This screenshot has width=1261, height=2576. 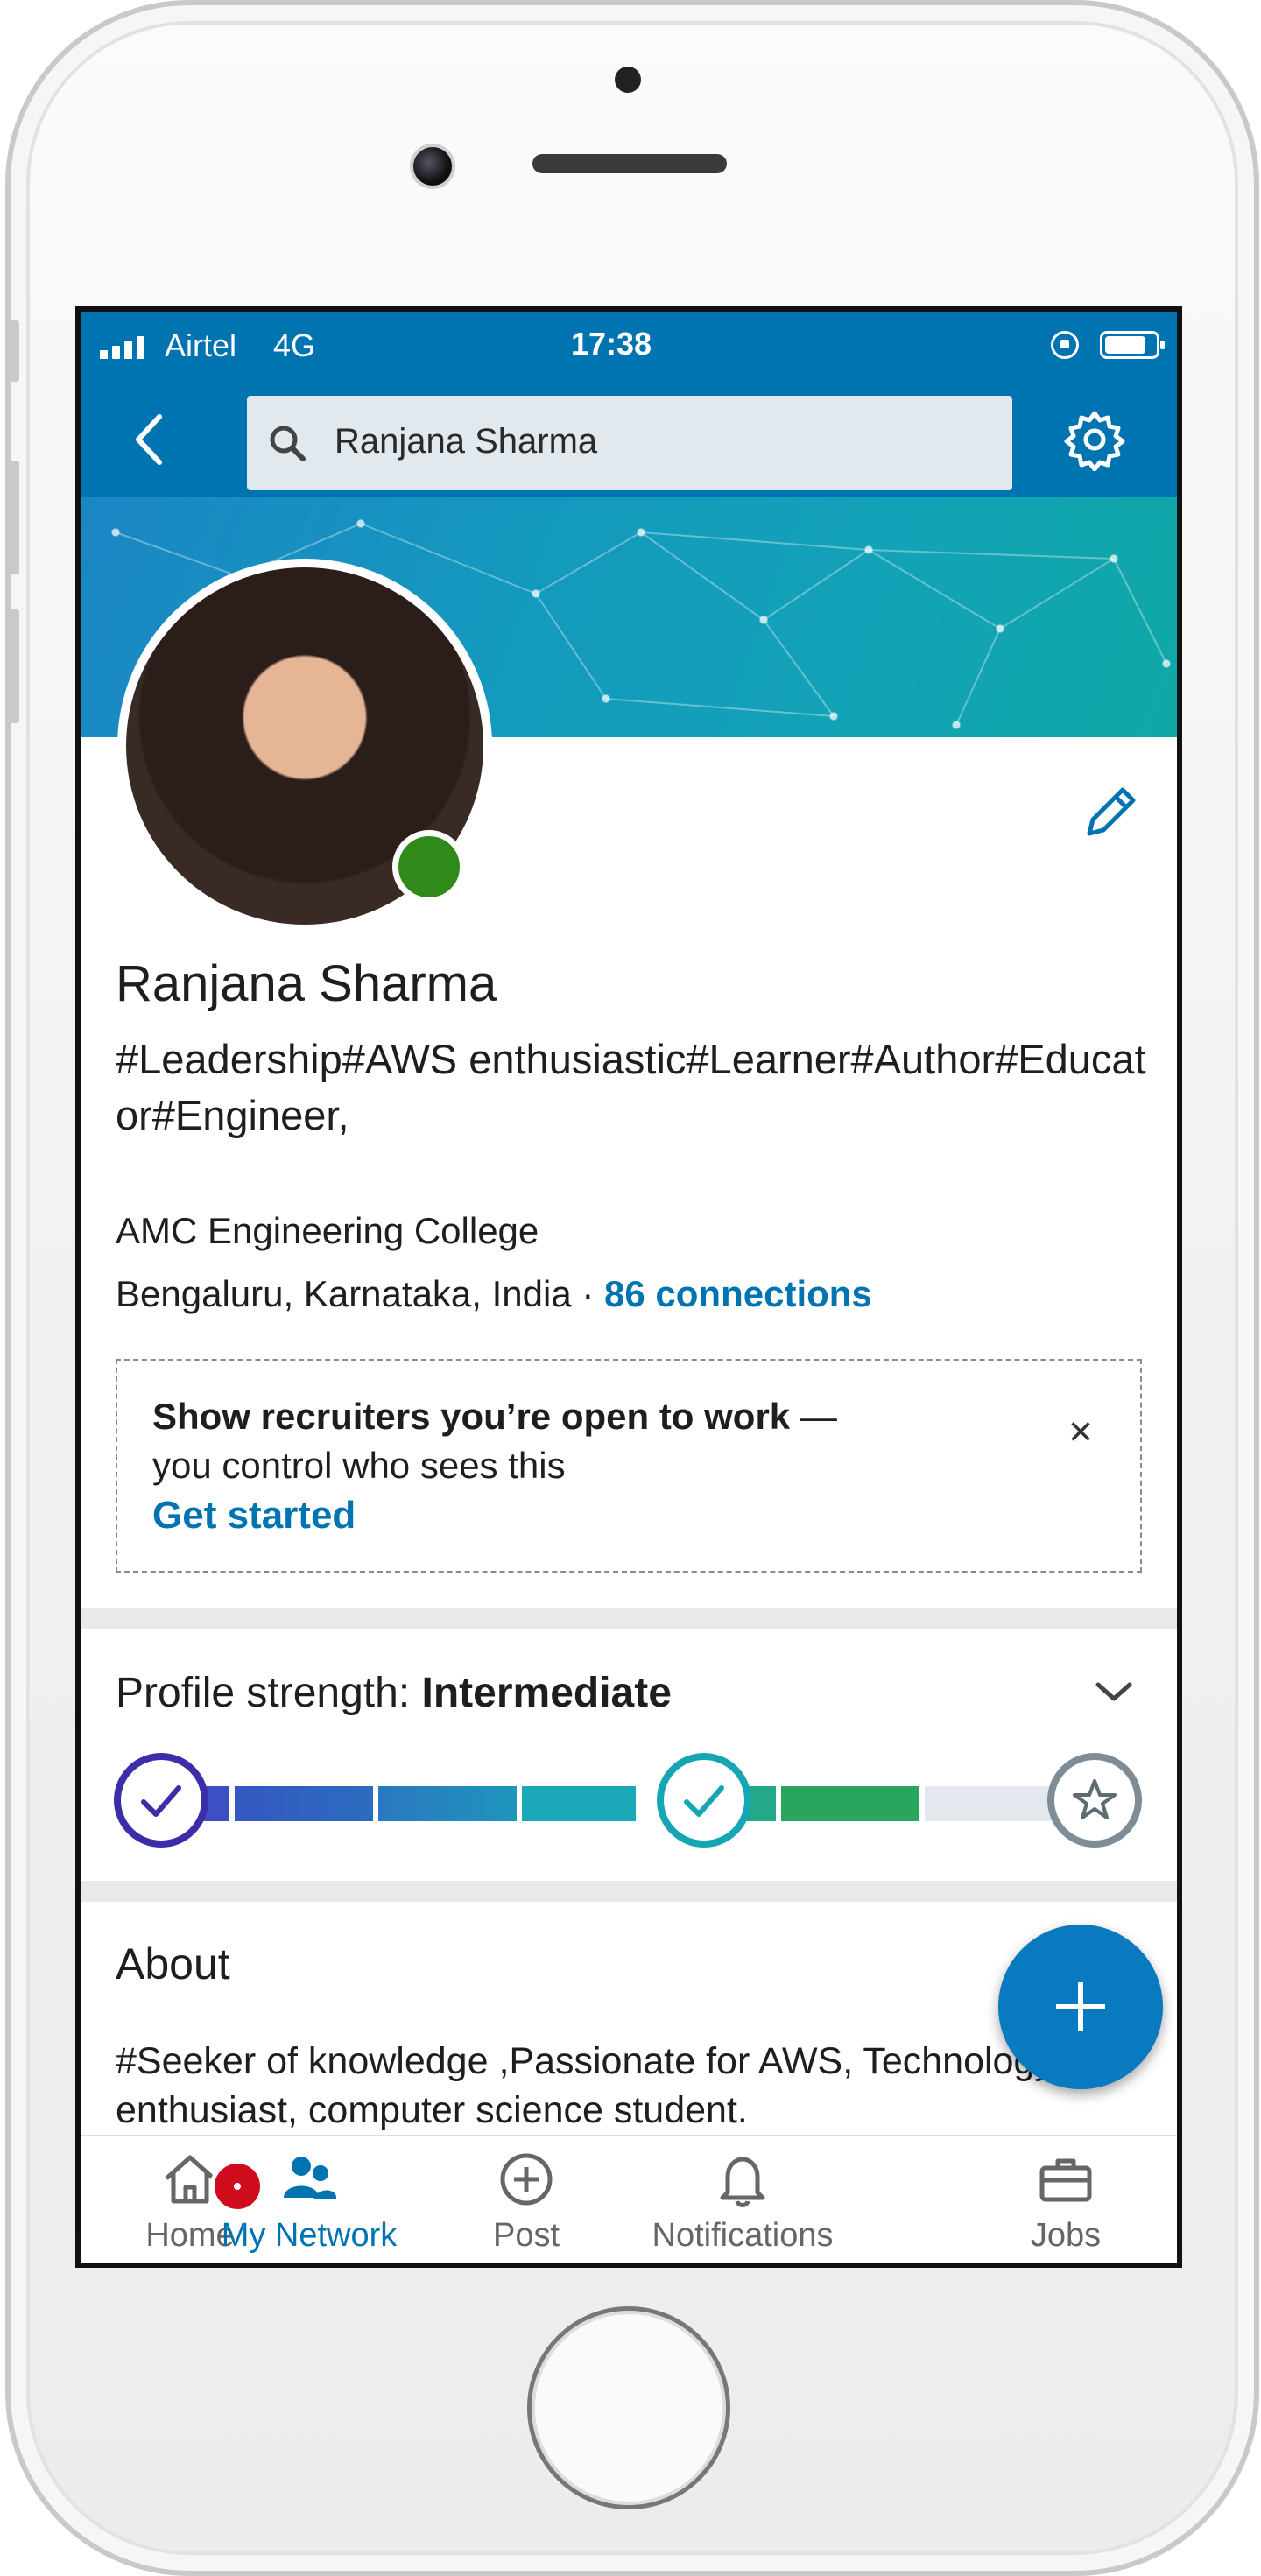 I want to click on signal-icon, so click(x=122, y=347).